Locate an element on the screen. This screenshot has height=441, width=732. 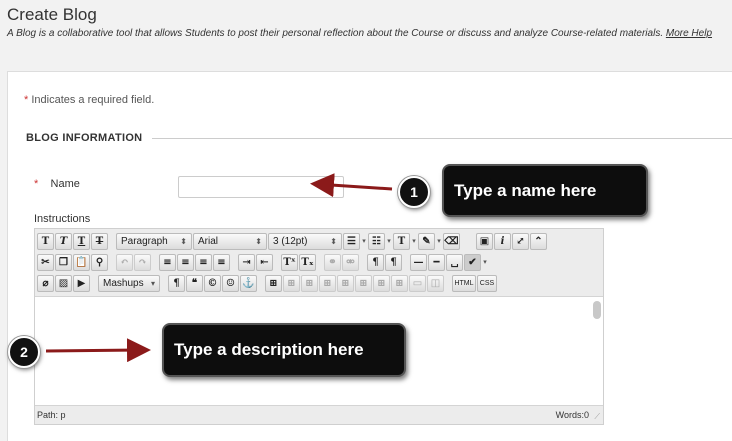
callout-number-2: 2 is located at coordinates (24, 352).